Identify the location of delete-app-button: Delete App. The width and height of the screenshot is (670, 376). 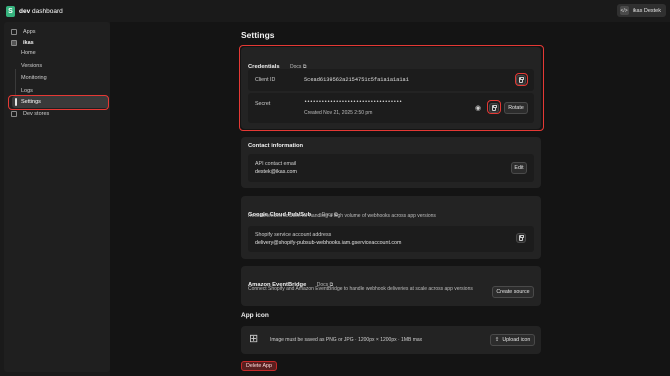
(259, 366).